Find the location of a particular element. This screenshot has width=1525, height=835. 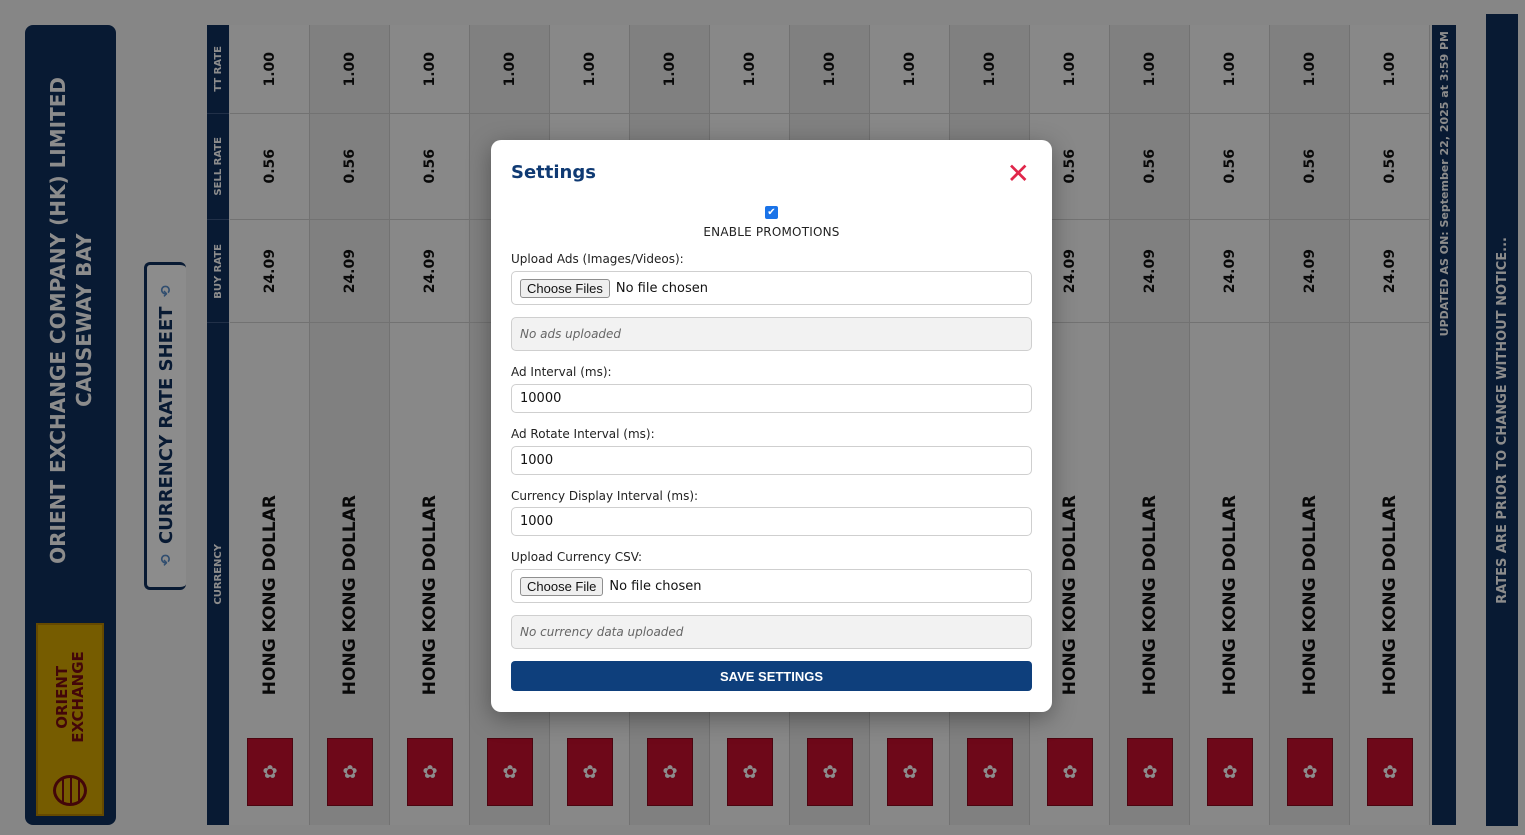

ad-rotate-label: Ad Rotate Interval (ms): is located at coordinates (583, 434).